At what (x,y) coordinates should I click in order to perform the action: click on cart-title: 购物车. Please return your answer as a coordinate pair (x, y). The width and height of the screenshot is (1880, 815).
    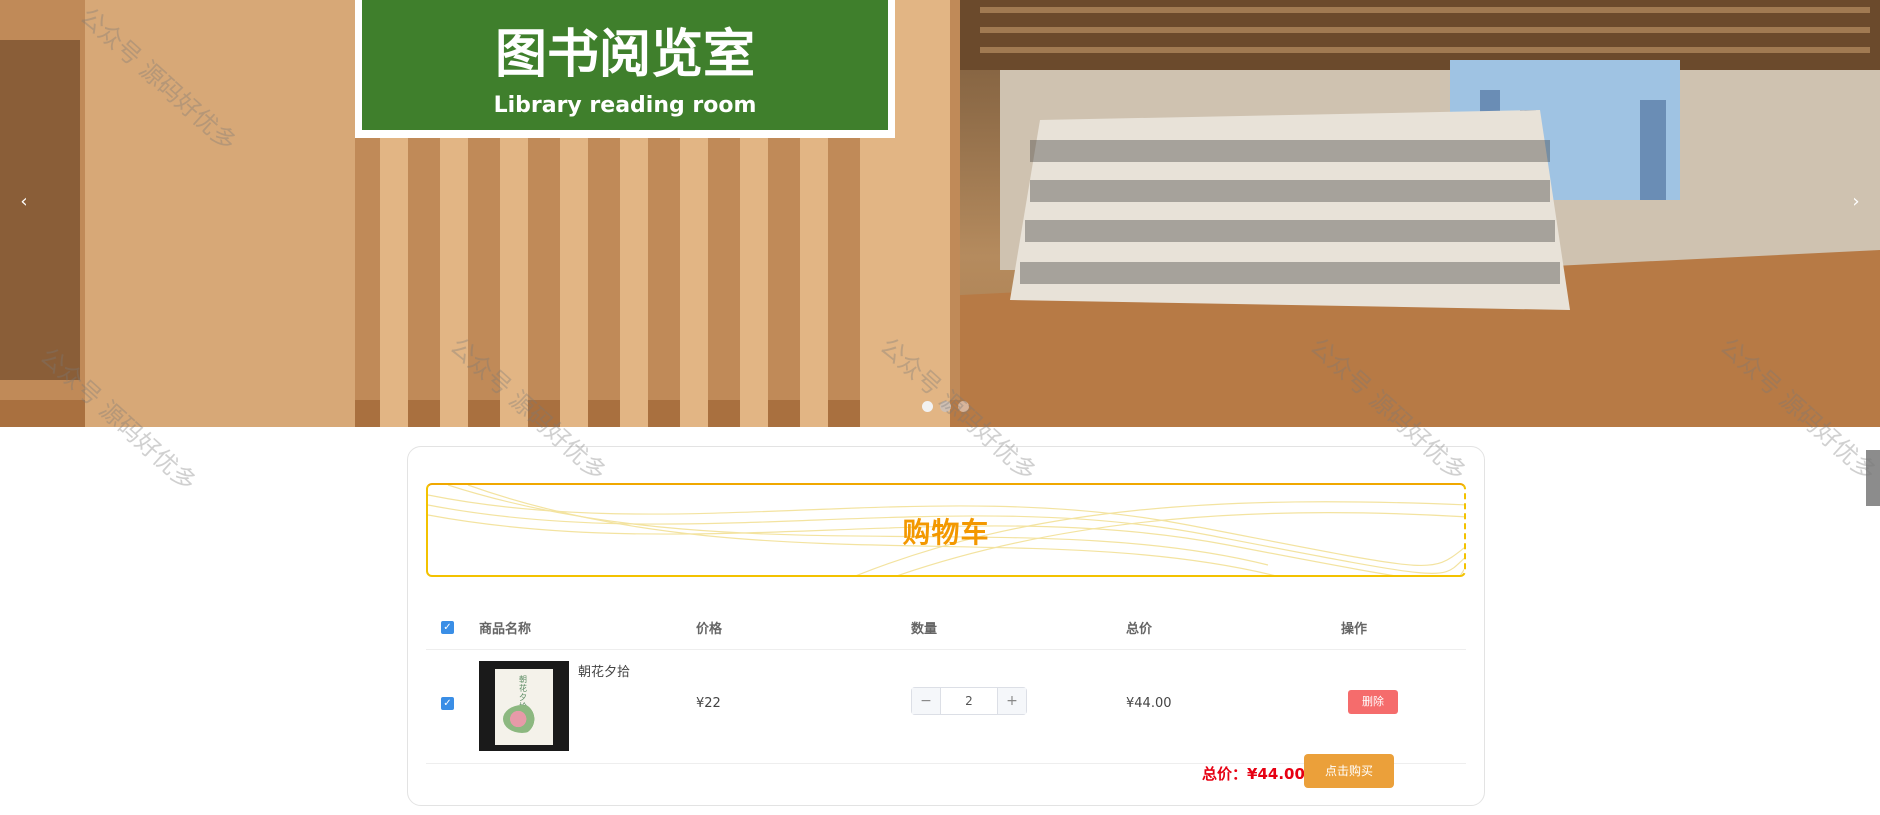
    Looking at the image, I should click on (946, 532).